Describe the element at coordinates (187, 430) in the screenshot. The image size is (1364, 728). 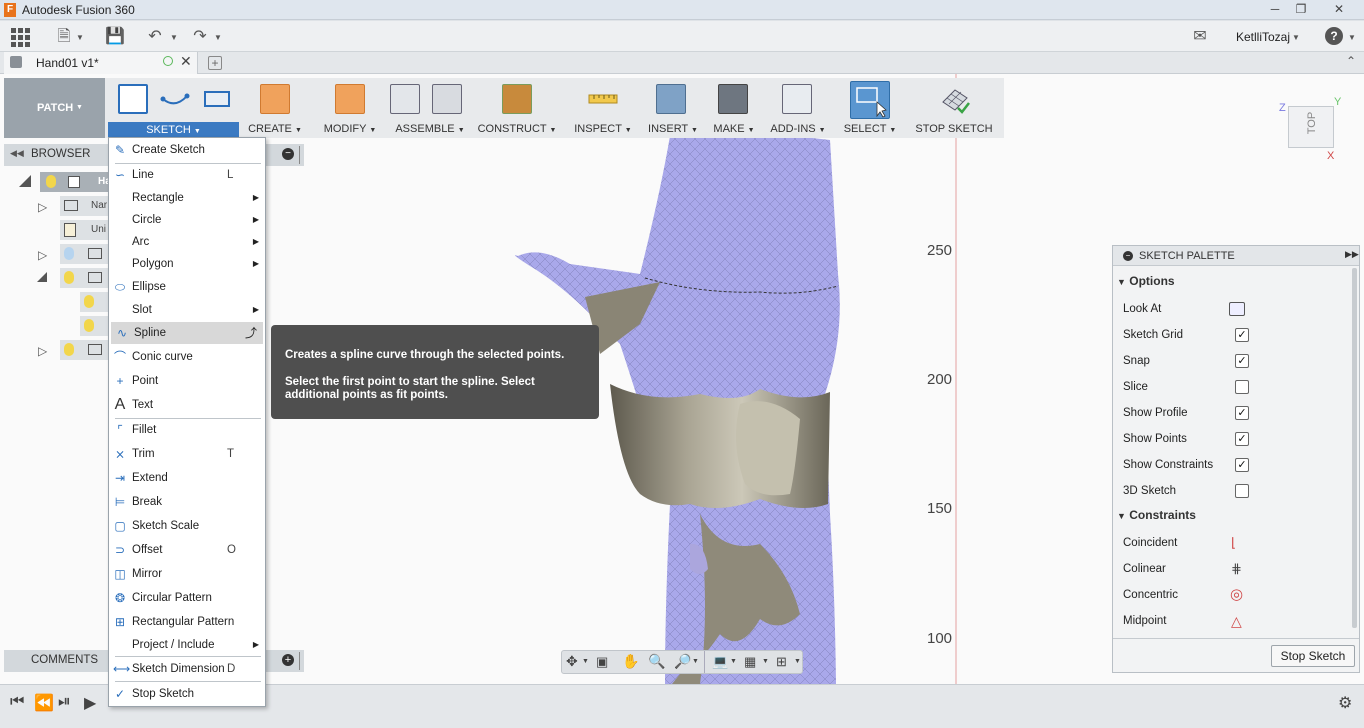
I see `menu-item-fillet: ⌜ Fillet` at that location.